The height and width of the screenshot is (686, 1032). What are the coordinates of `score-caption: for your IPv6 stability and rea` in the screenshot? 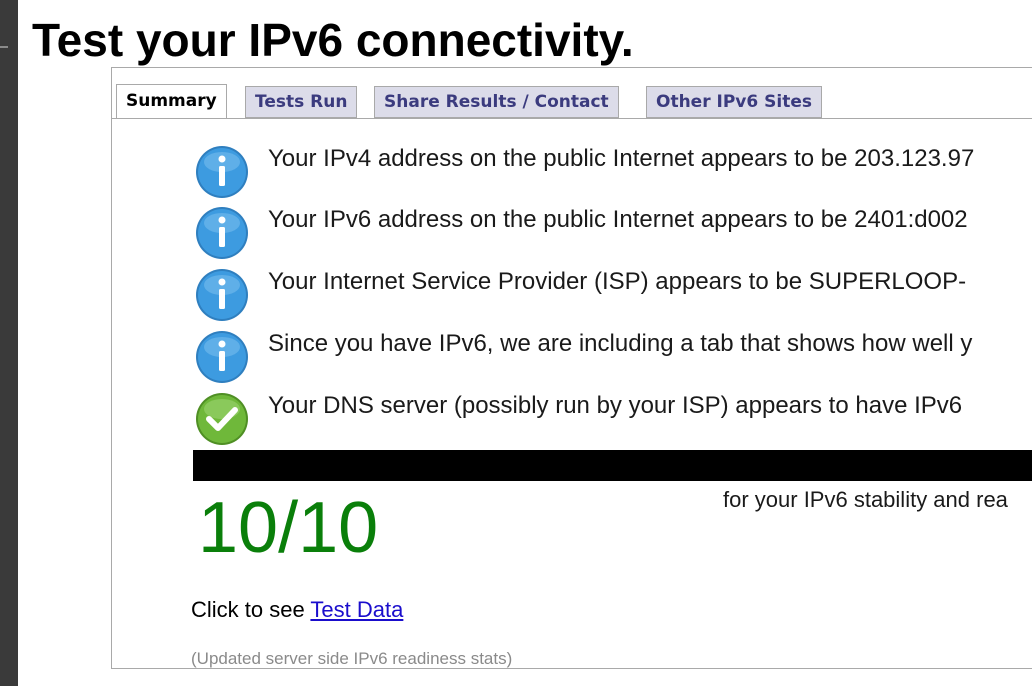 It's located at (865, 499).